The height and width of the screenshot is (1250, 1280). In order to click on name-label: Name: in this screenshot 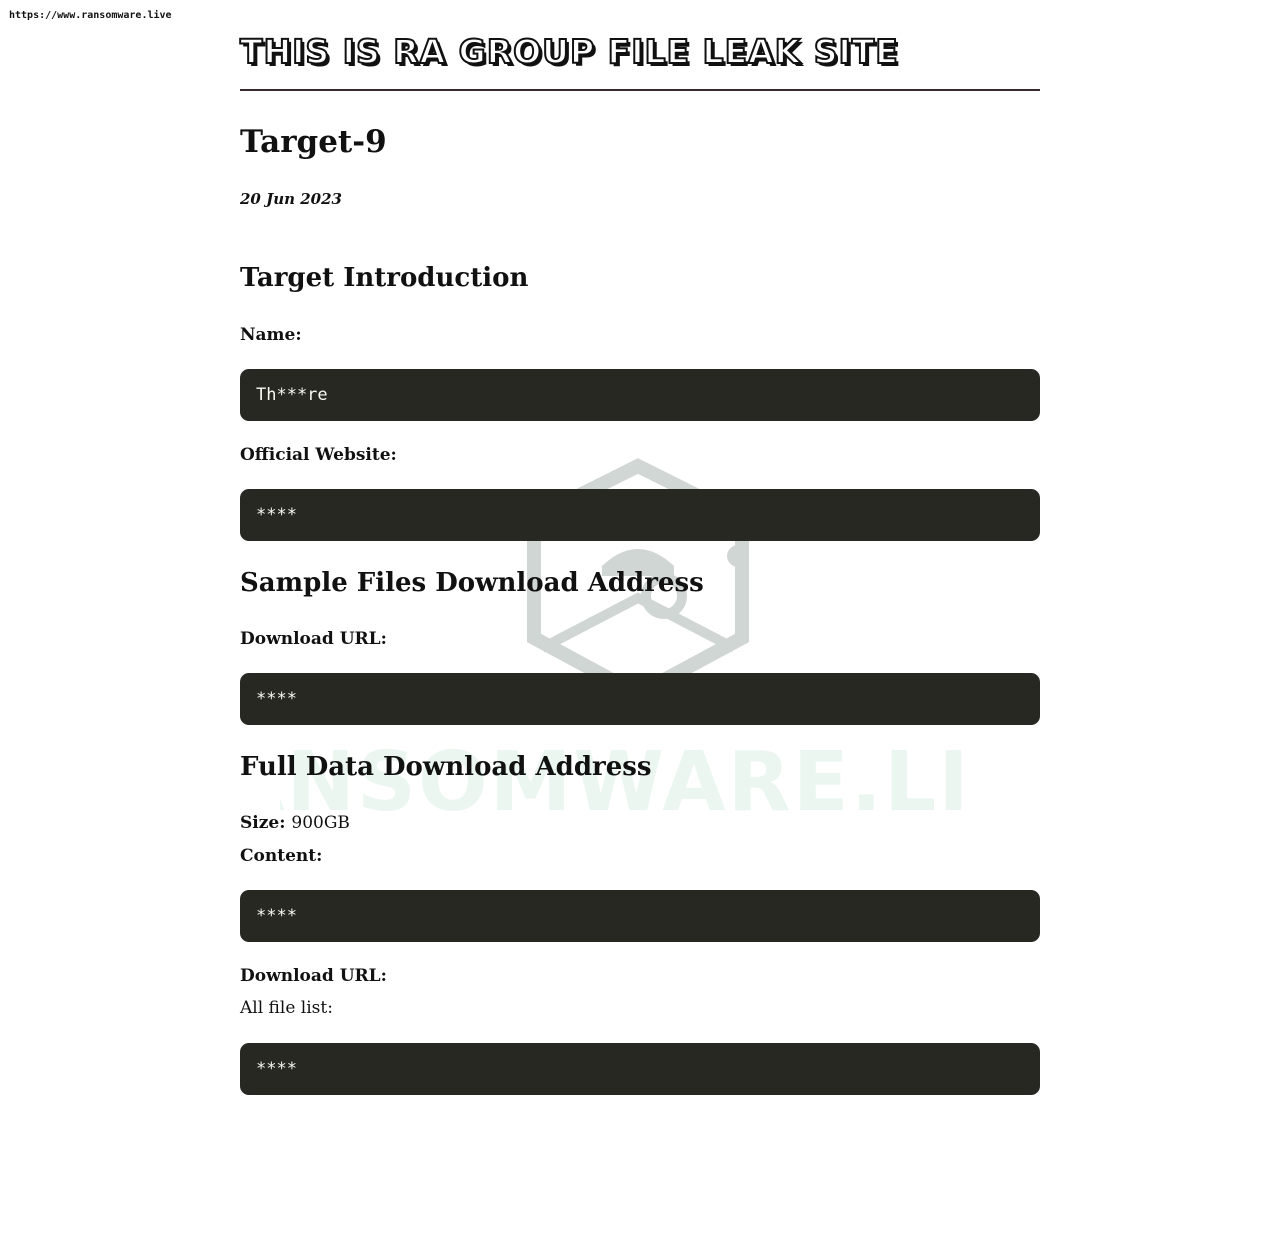, I will do `click(271, 335)`.